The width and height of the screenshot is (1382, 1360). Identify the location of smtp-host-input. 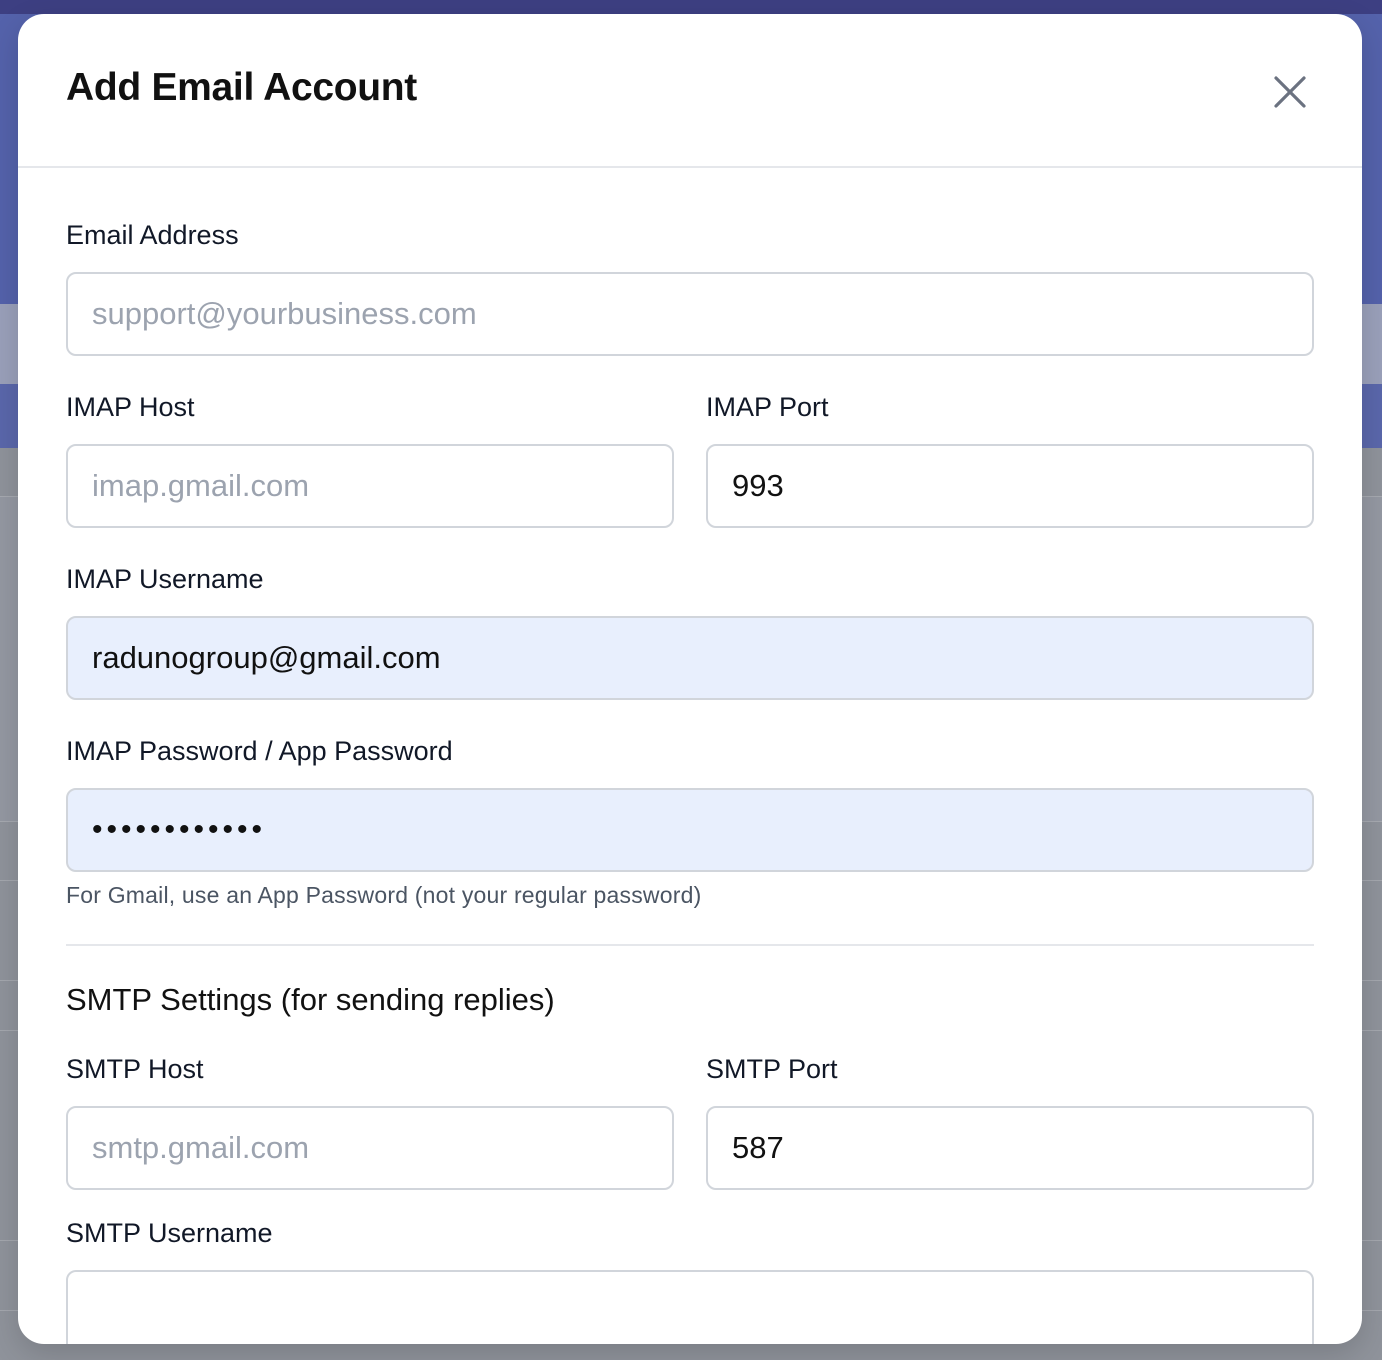
(370, 1148).